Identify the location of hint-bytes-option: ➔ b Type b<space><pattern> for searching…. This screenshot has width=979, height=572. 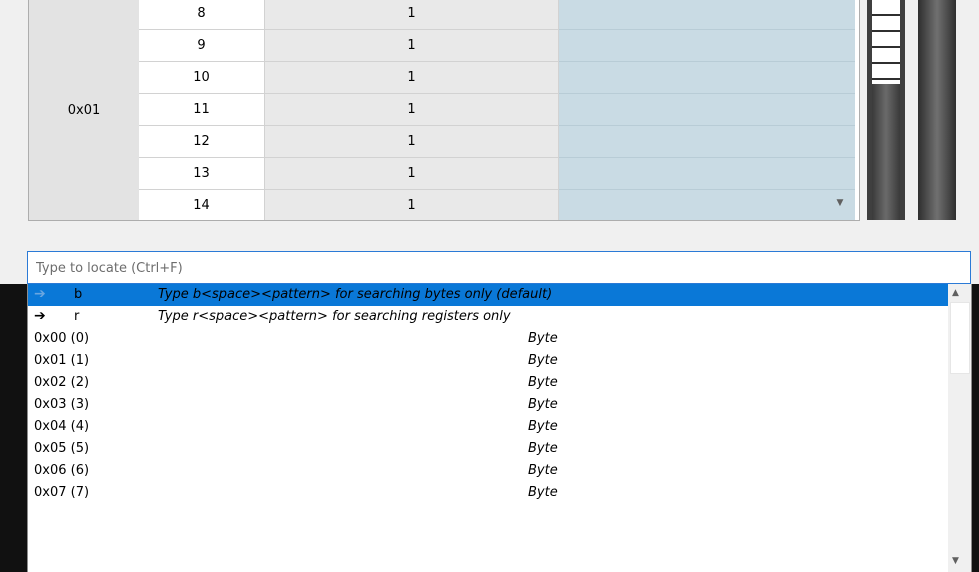
(488, 295).